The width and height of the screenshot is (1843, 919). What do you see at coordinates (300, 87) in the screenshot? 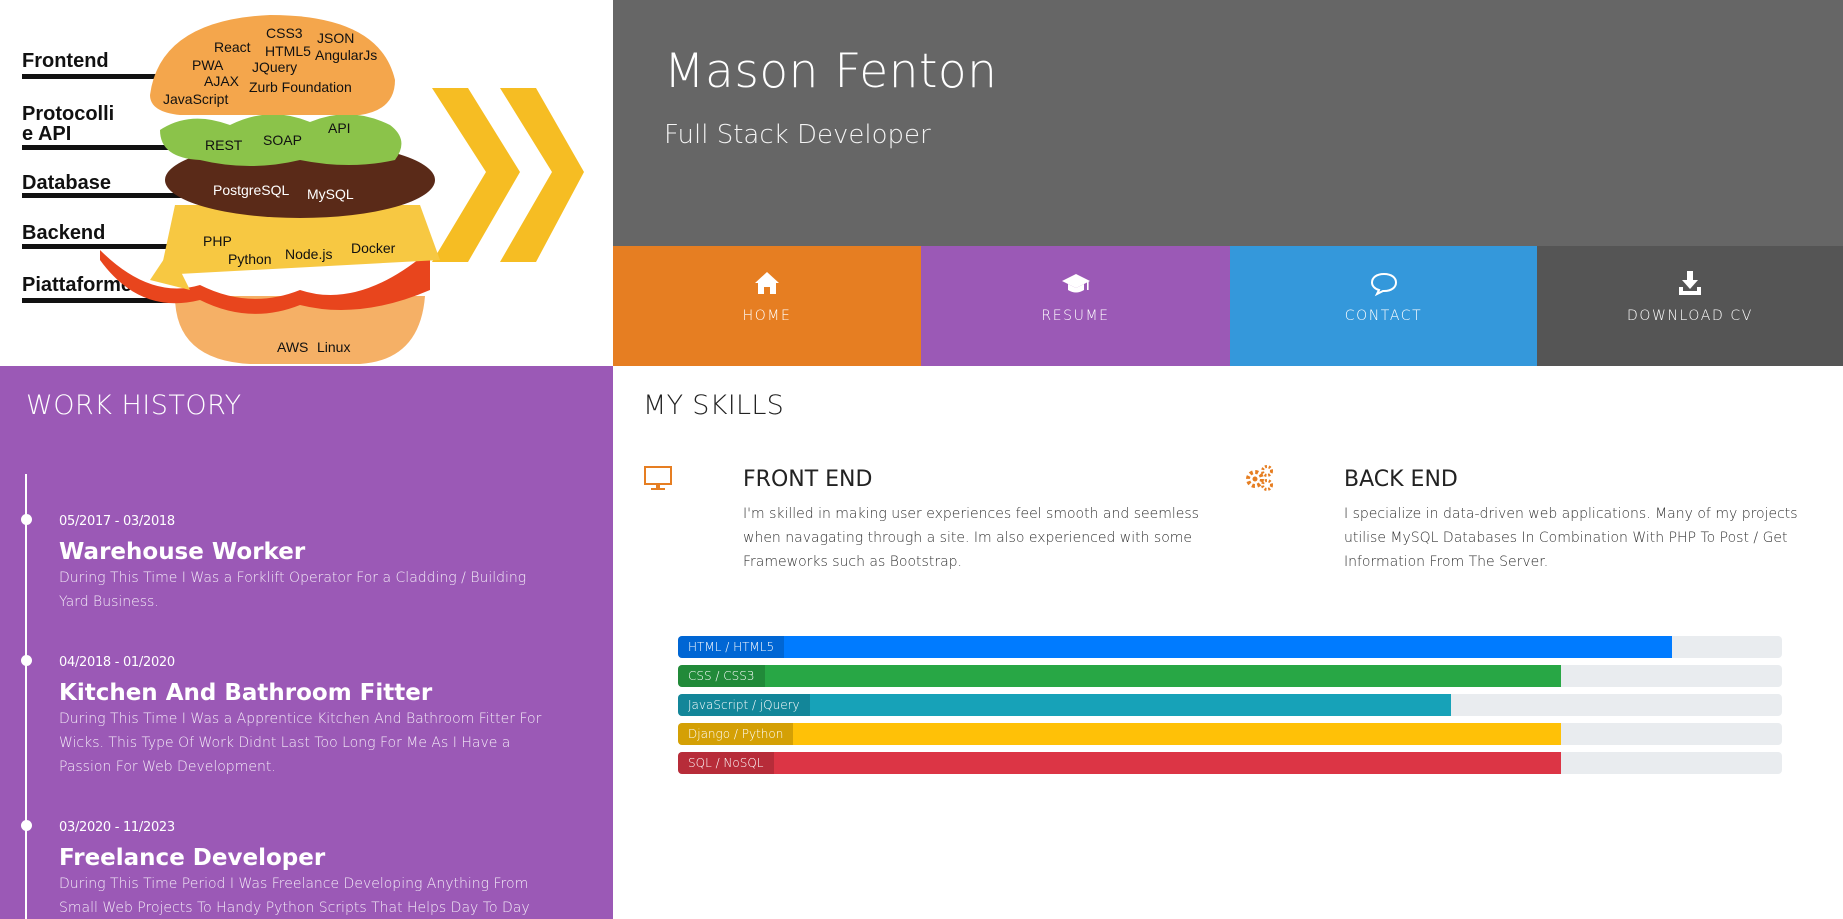
I see `svg-text: Zurb Foundation` at bounding box center [300, 87].